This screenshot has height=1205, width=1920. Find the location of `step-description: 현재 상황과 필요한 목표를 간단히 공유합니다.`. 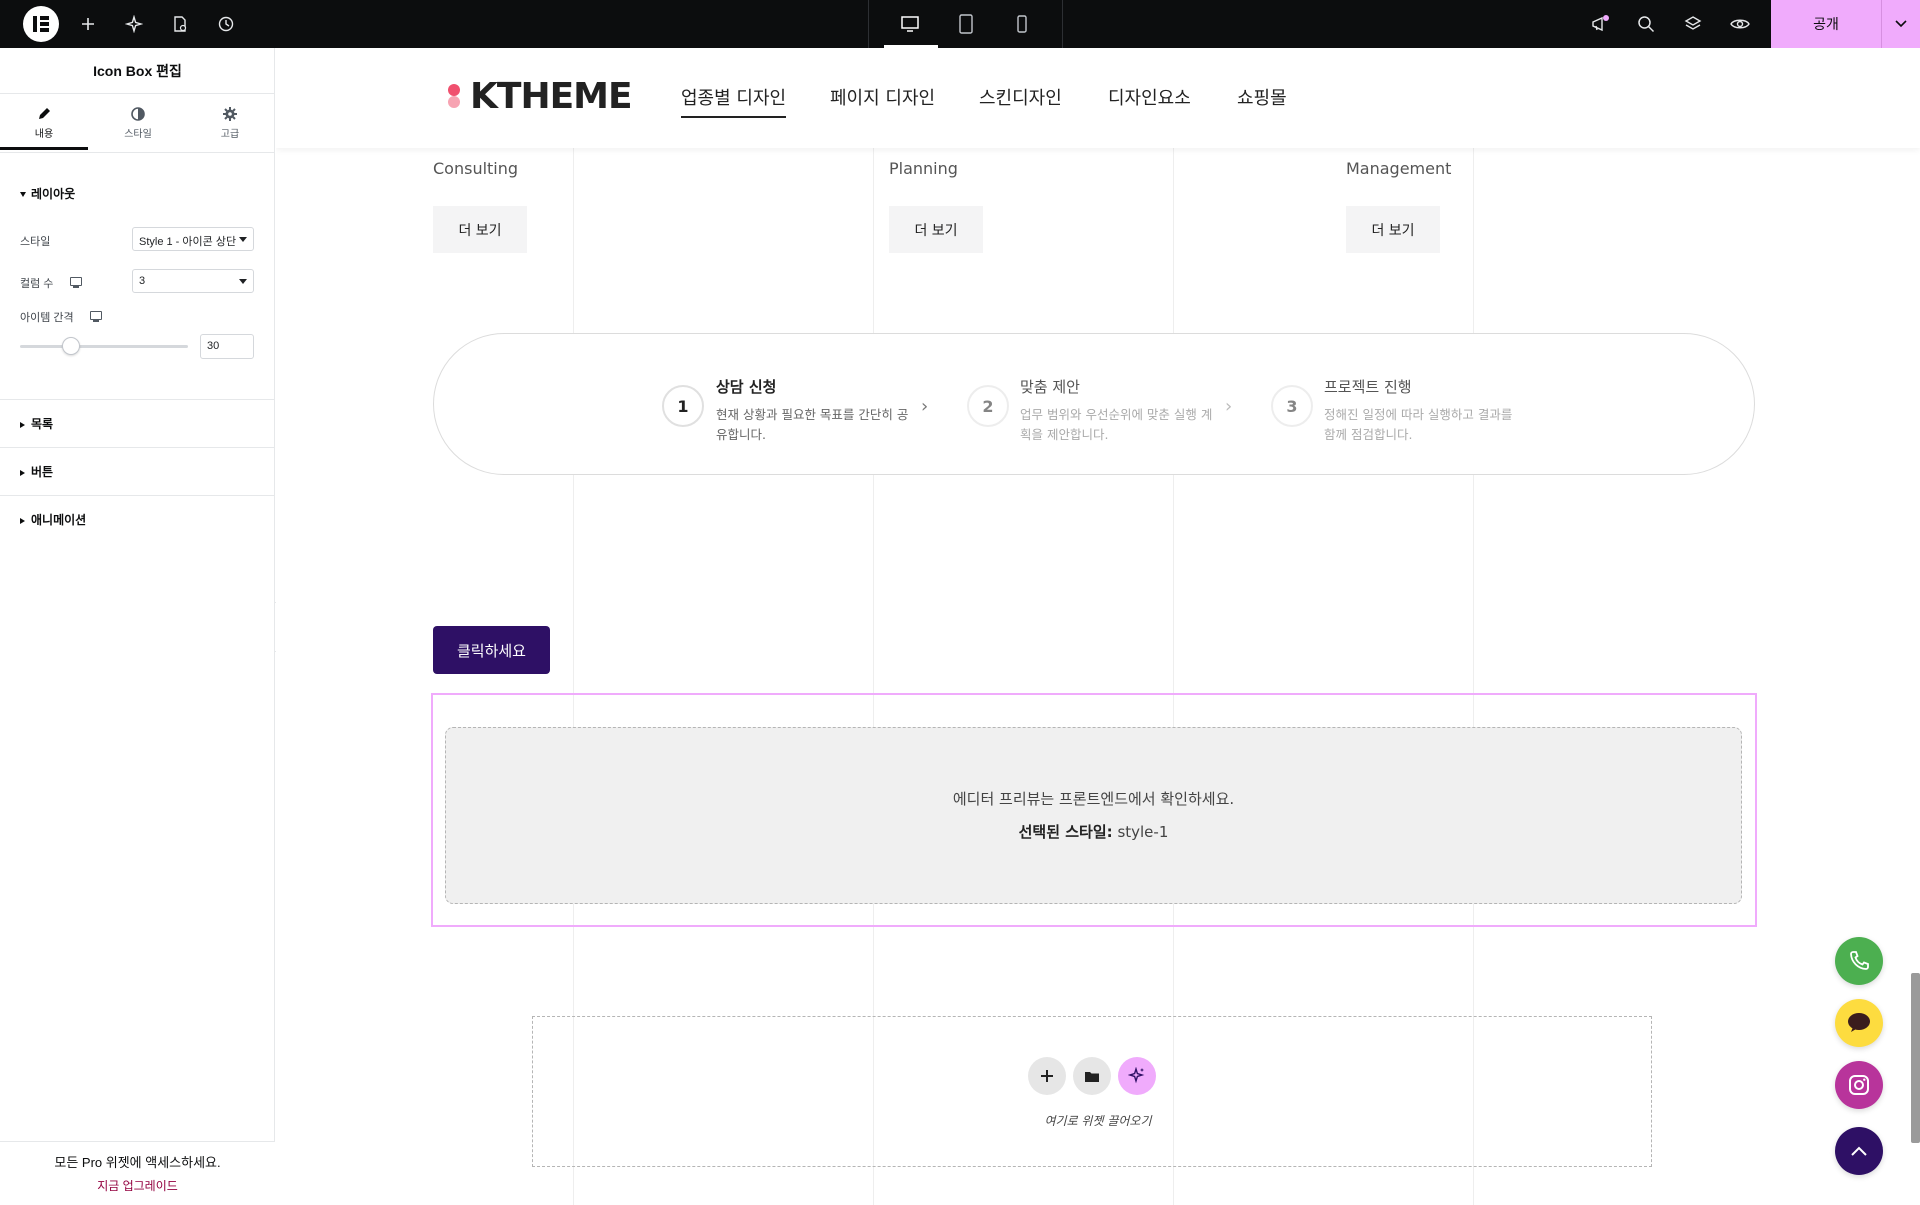

step-description: 현재 상황과 필요한 목표를 간단히 공유합니다. is located at coordinates (812, 424).